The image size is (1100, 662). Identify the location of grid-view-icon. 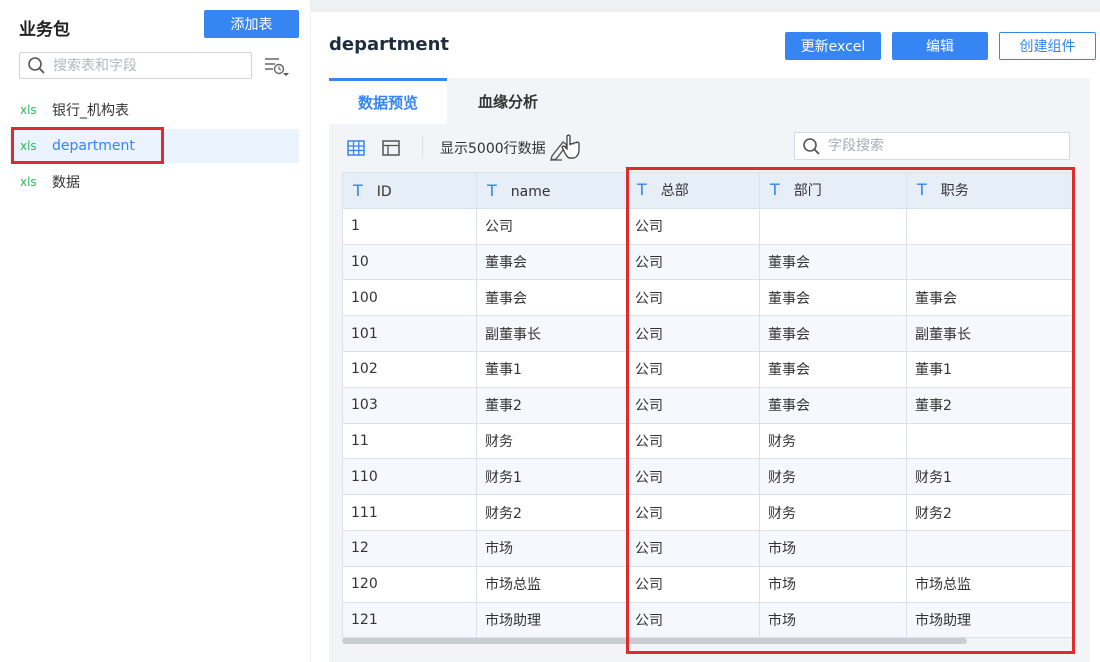
(356, 148).